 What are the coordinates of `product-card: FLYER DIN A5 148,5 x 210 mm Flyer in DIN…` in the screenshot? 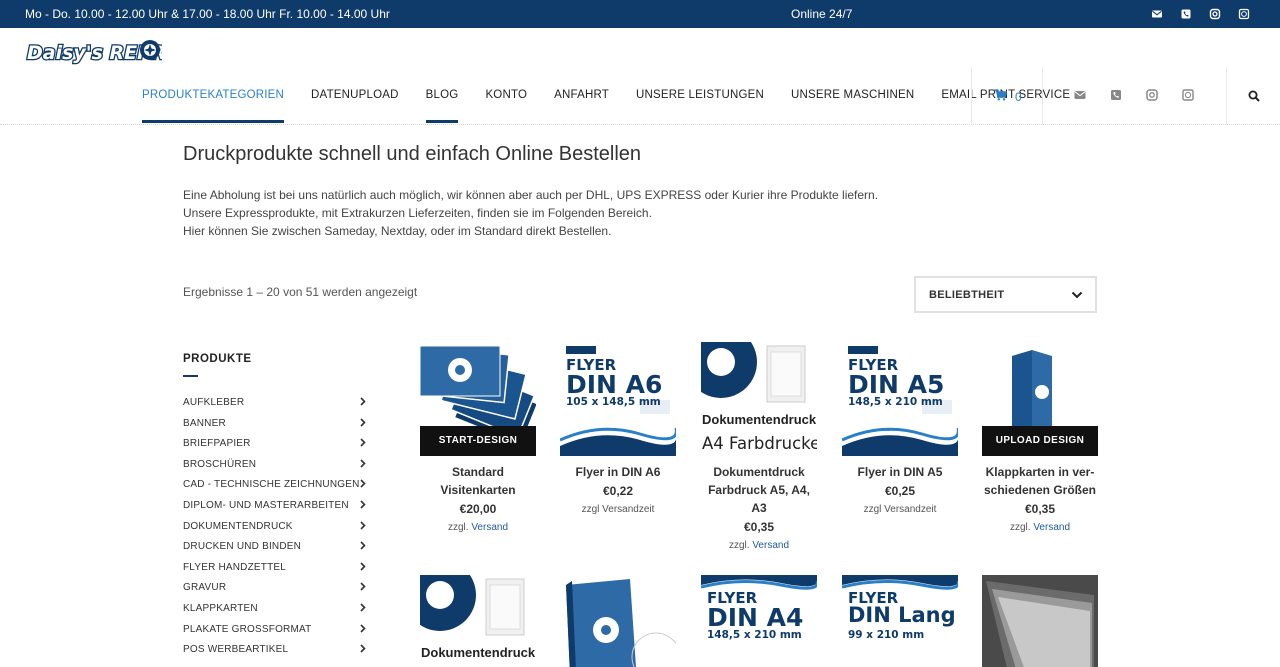 It's located at (900, 428).